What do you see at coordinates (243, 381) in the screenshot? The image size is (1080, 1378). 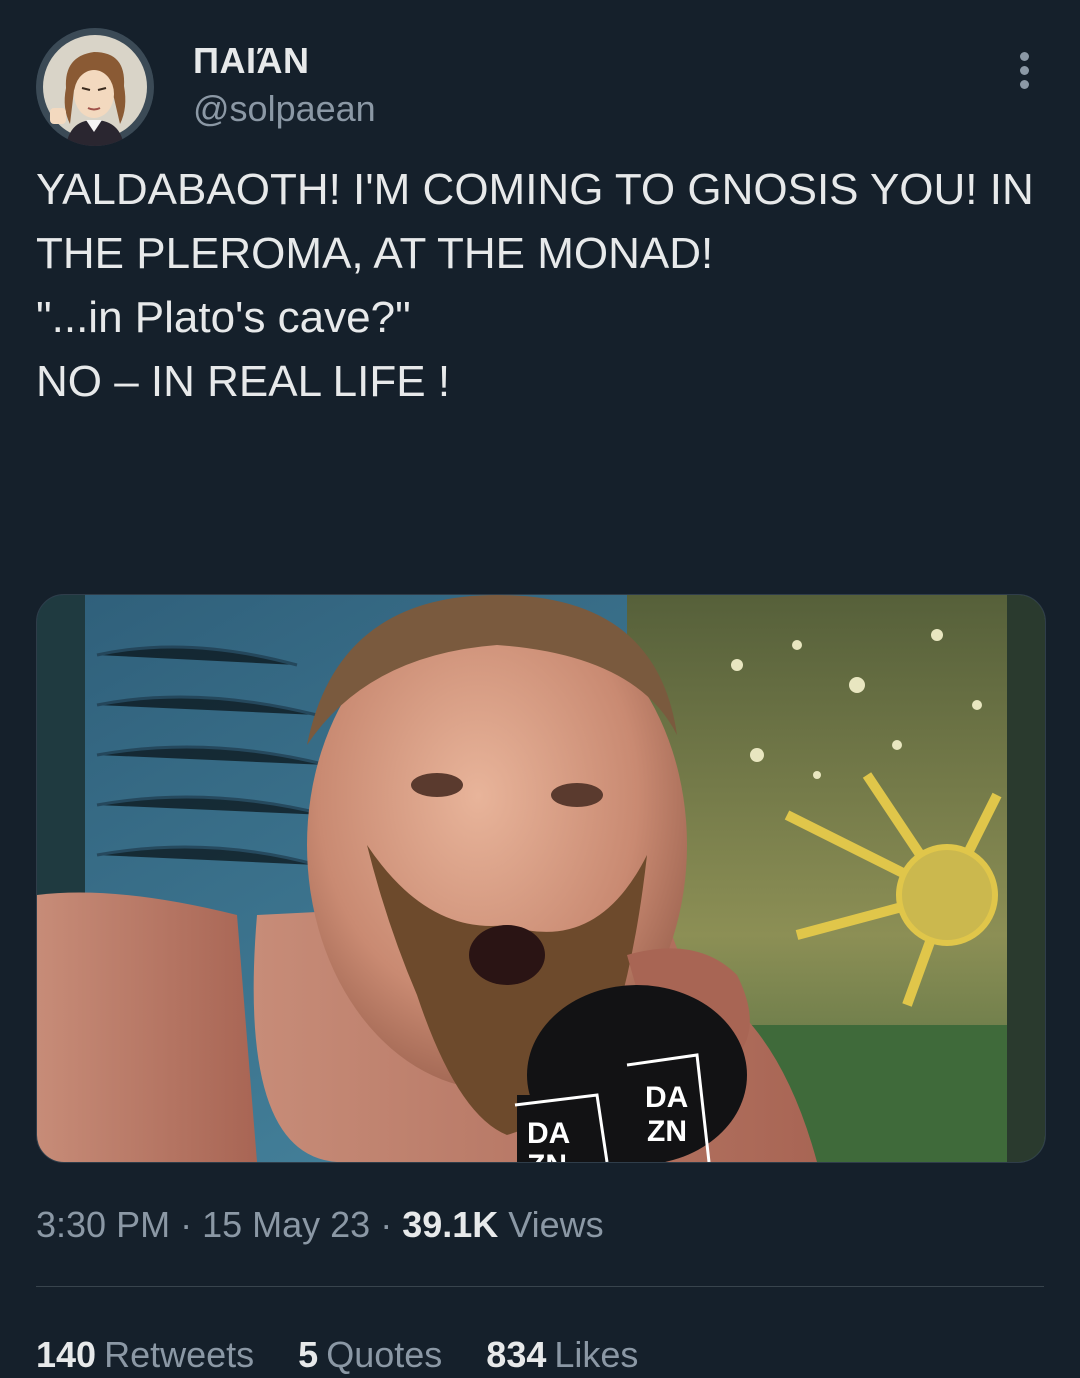 I see `tweet-text-line: NO – IN REAL LIFE !` at bounding box center [243, 381].